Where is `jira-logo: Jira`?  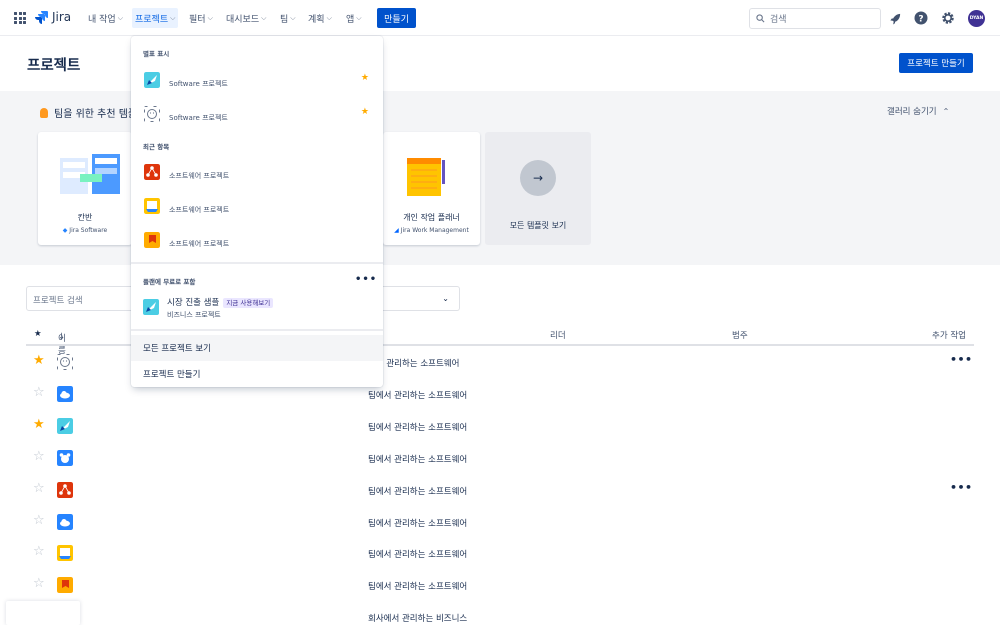 jira-logo: Jira is located at coordinates (52, 17).